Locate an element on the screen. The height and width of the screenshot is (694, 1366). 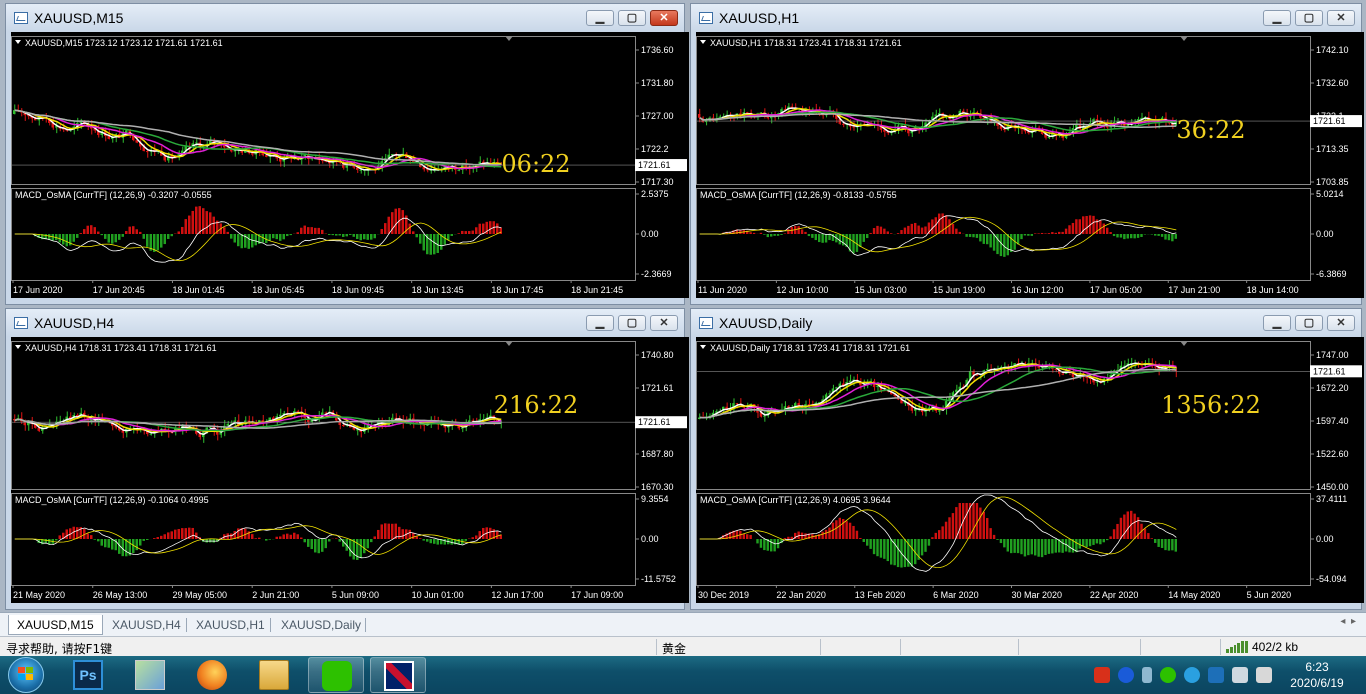
tab-xauusd-daily: XAUUSD,Daily is located at coordinates (321, 625).